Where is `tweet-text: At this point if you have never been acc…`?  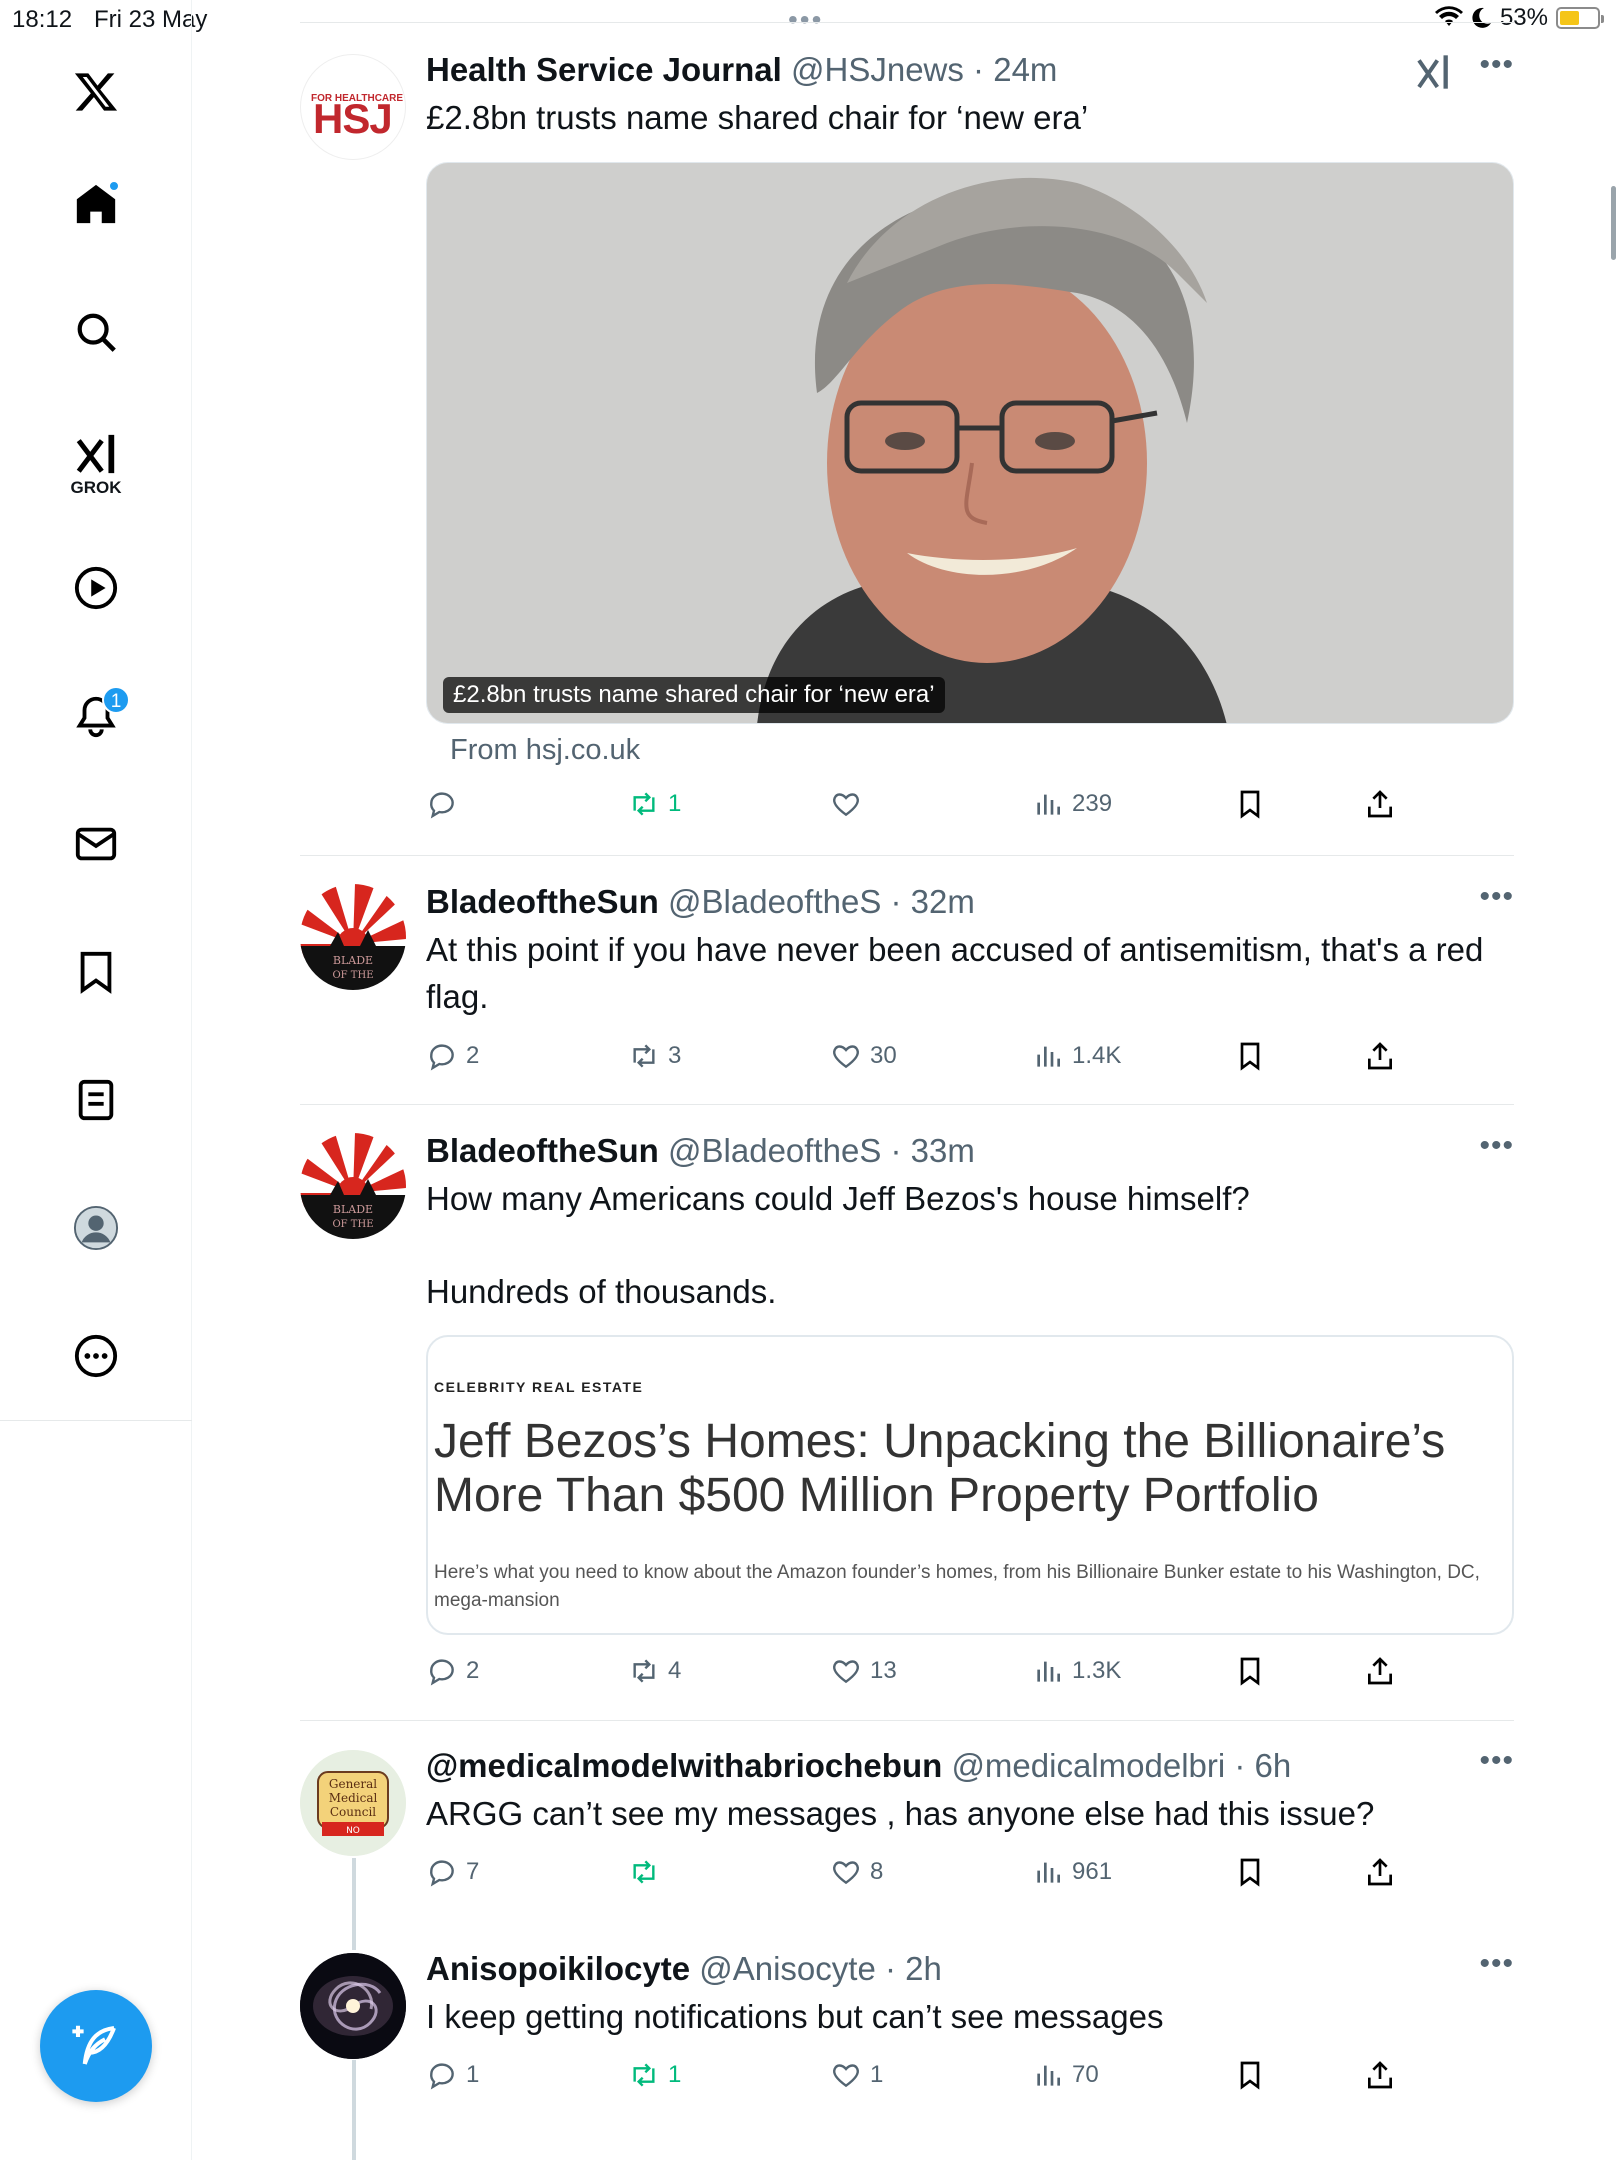 tweet-text: At this point if you have never been acc… is located at coordinates (955, 973).